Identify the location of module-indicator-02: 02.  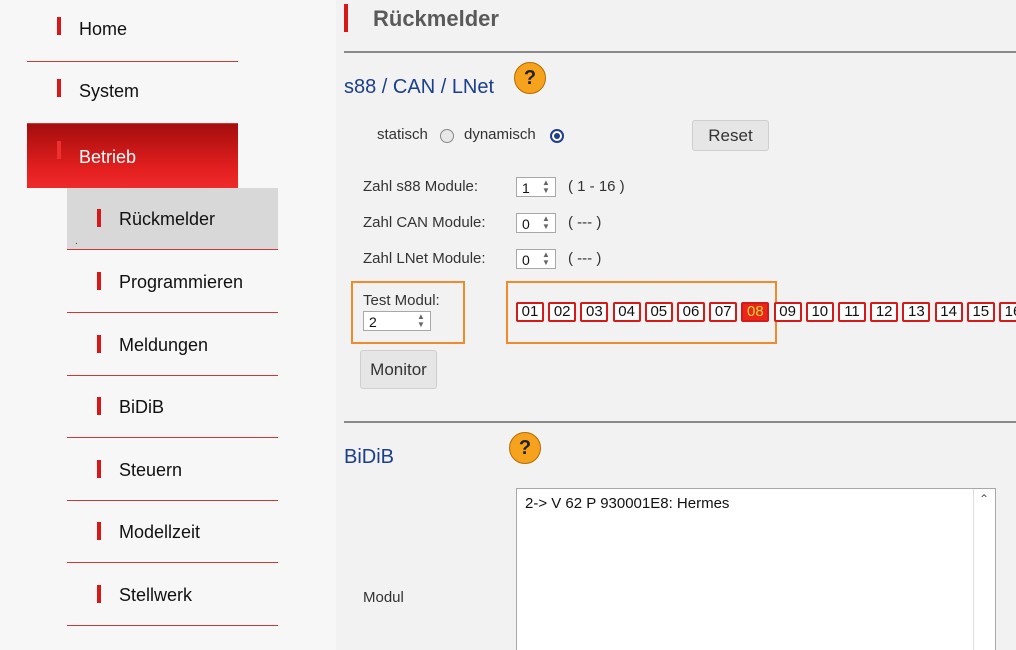
(562, 312).